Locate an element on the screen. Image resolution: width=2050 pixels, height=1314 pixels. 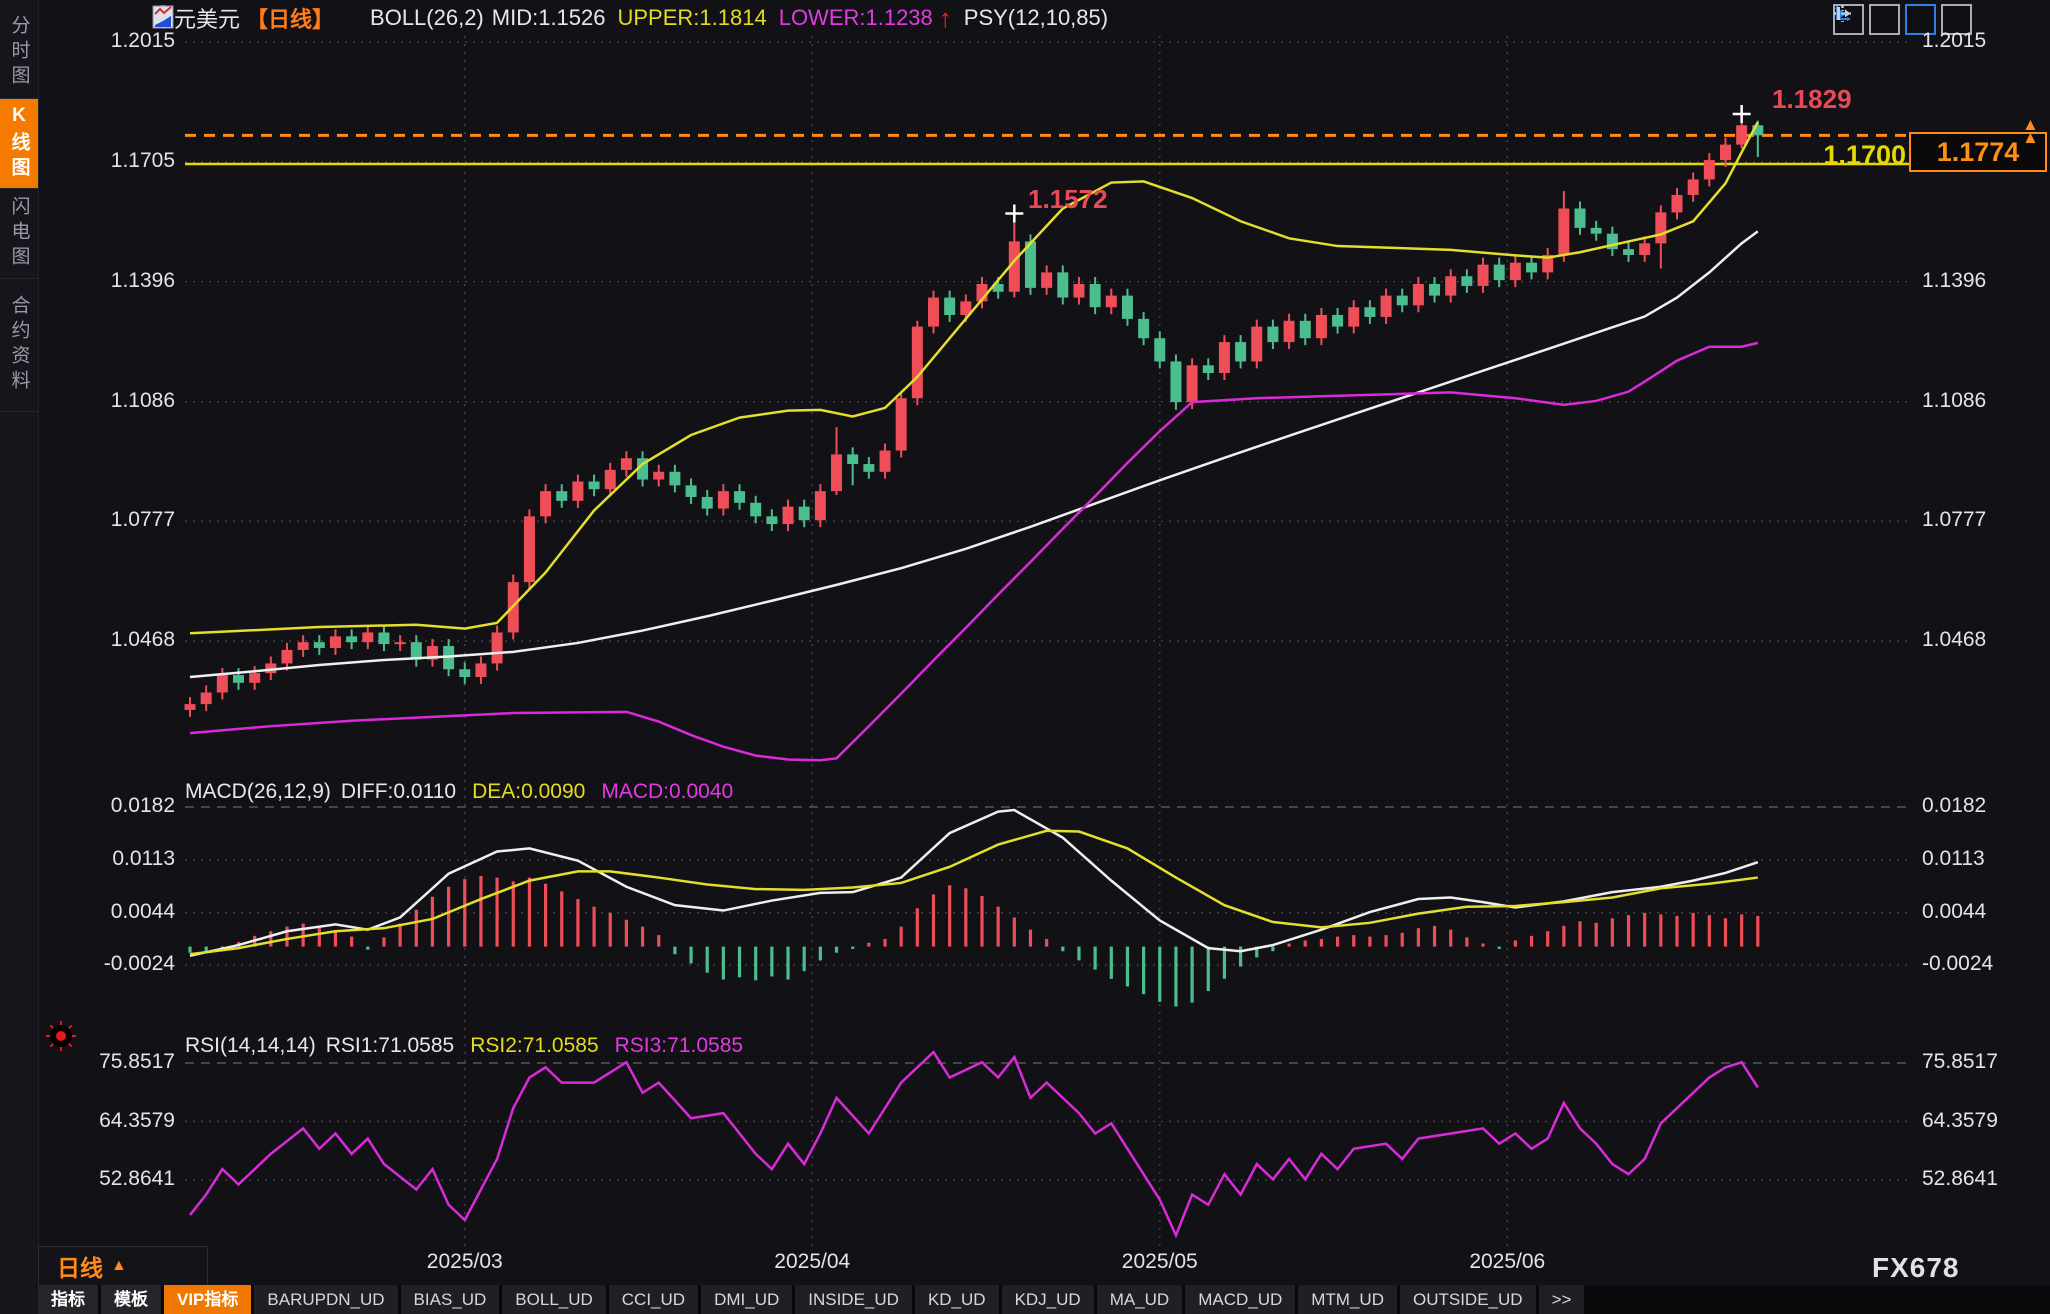
date-label: 2025/06 is located at coordinates (1507, 1261).